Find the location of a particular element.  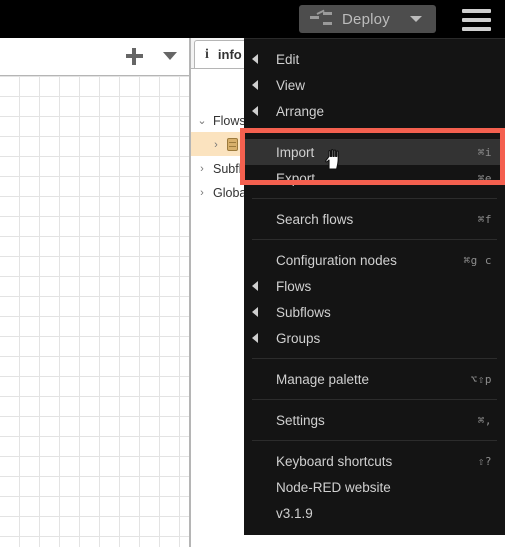

deploy-button: Deploy is located at coordinates (367, 19).